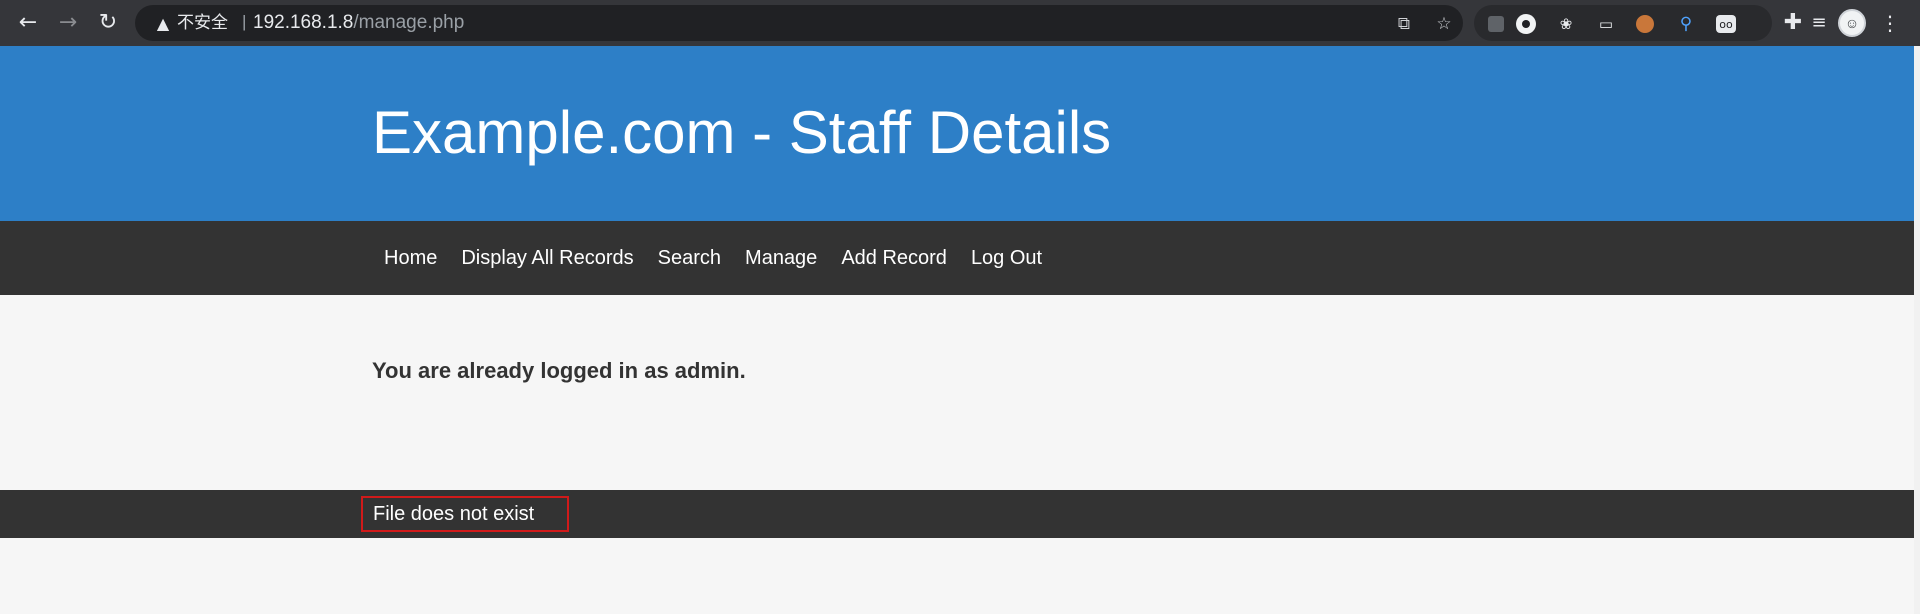  I want to click on url-host: 192.168.1.8, so click(303, 22).